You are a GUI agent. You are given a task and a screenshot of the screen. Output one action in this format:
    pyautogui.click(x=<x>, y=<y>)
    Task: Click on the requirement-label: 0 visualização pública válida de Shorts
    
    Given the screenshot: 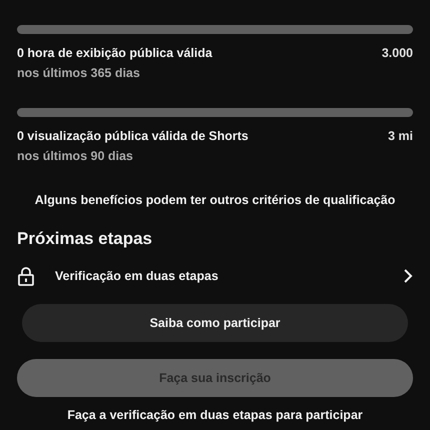 What is the action you would take?
    pyautogui.click(x=132, y=136)
    